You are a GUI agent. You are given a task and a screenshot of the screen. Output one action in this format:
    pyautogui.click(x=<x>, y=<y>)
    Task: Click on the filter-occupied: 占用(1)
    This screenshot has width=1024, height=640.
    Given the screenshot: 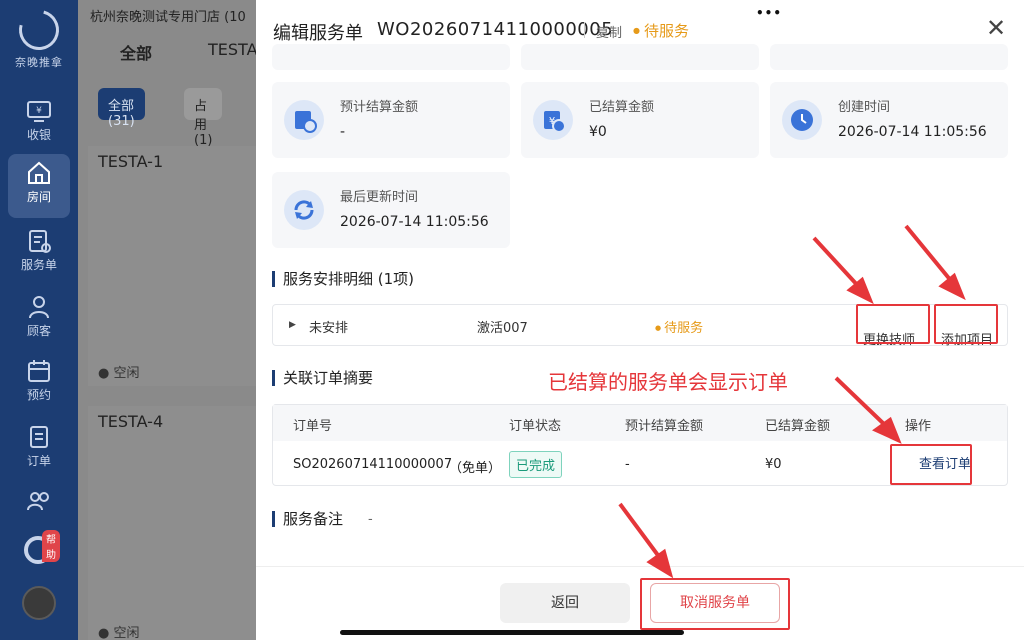 What is the action you would take?
    pyautogui.click(x=203, y=118)
    